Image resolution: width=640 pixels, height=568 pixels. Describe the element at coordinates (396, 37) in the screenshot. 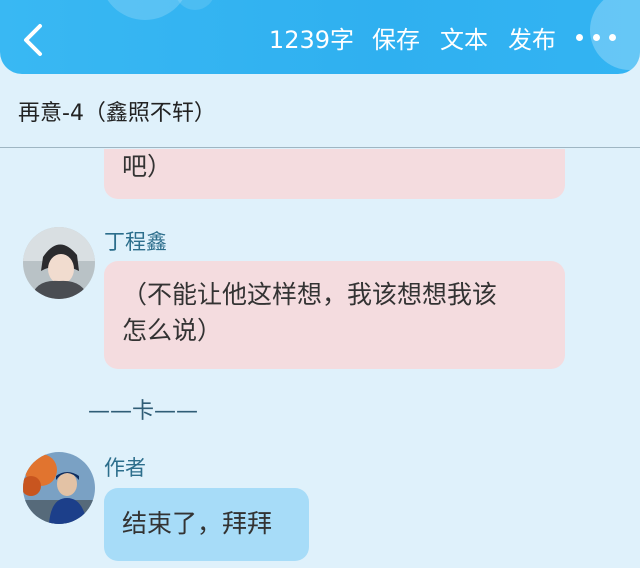

I see `save-button: 保存` at that location.